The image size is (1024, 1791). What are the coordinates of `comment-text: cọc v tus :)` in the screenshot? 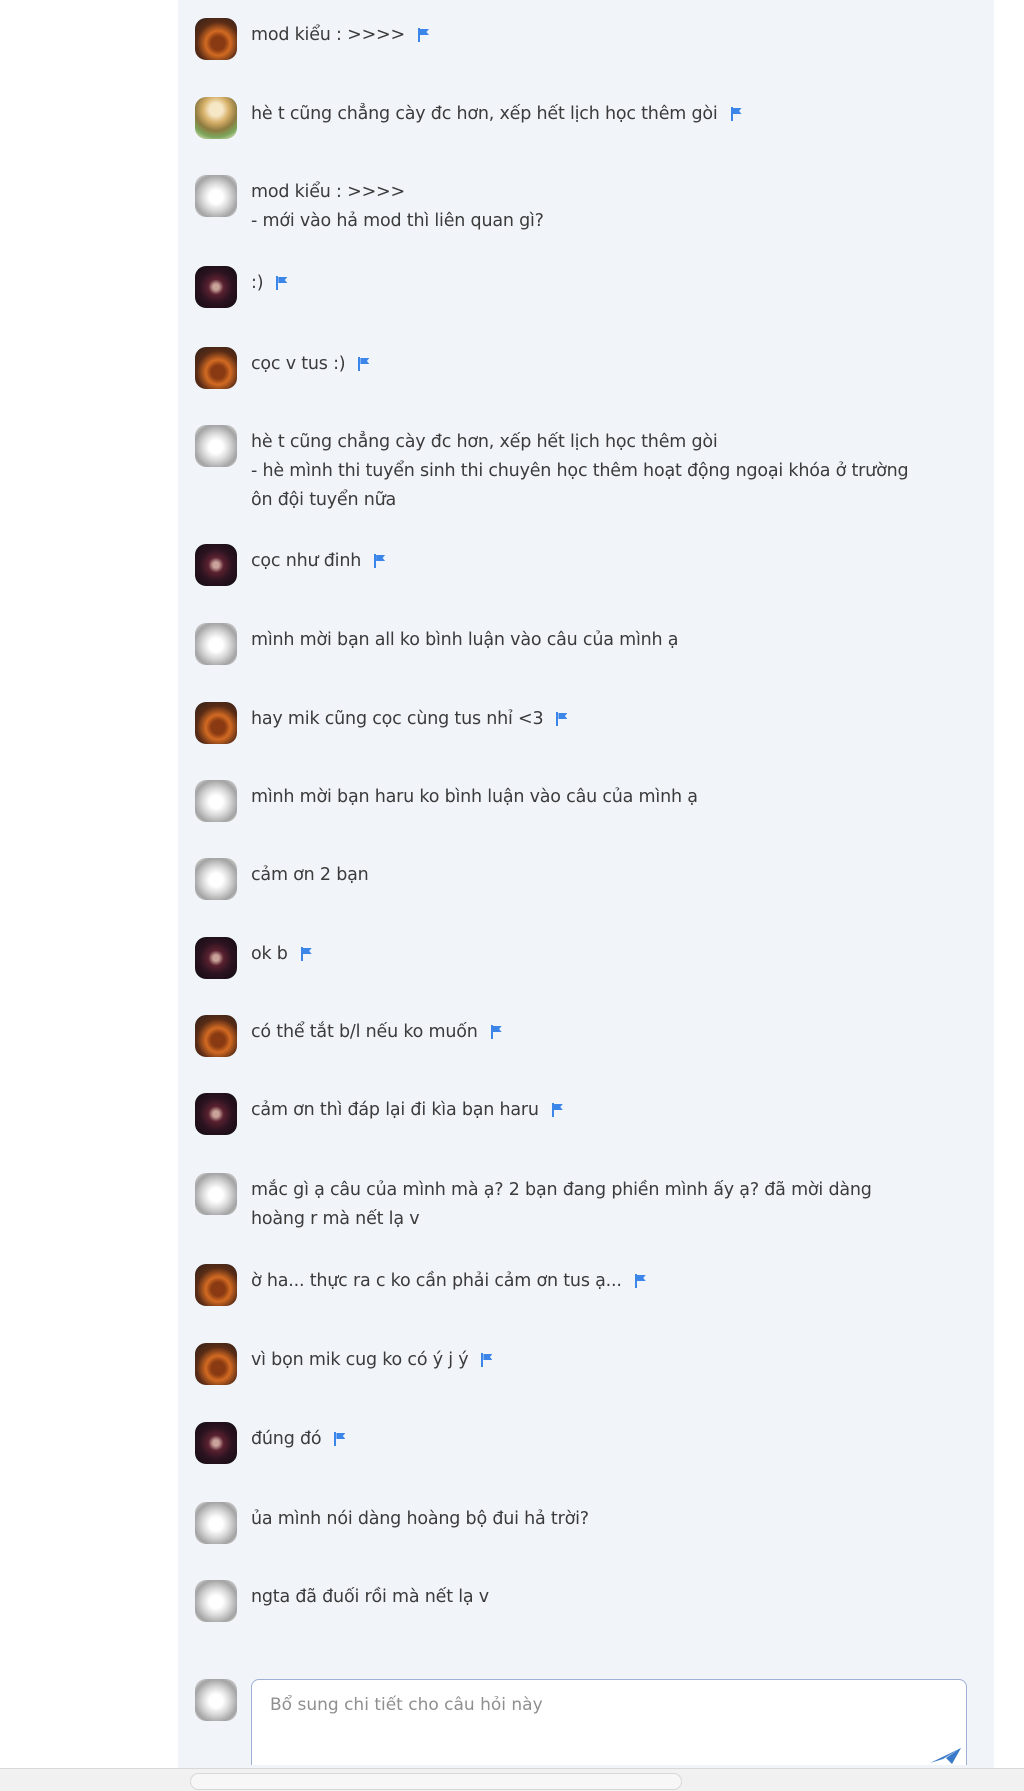 It's located at (615, 364).